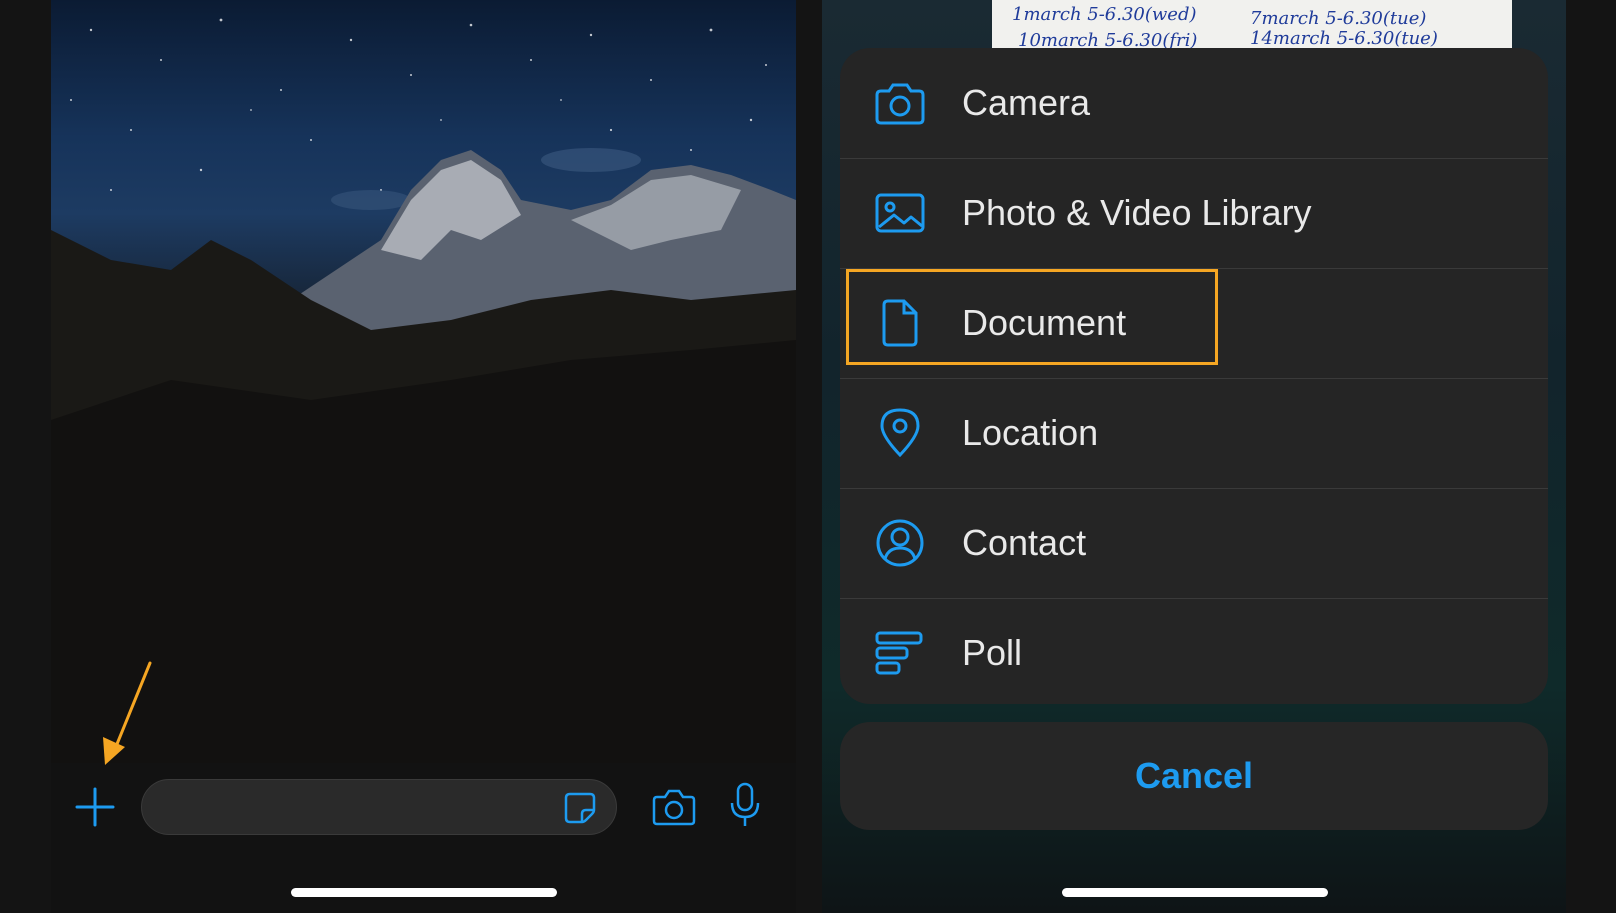  Describe the element at coordinates (1104, 14) in the screenshot. I see `note-line: 1march 5-6.30(wed)` at that location.